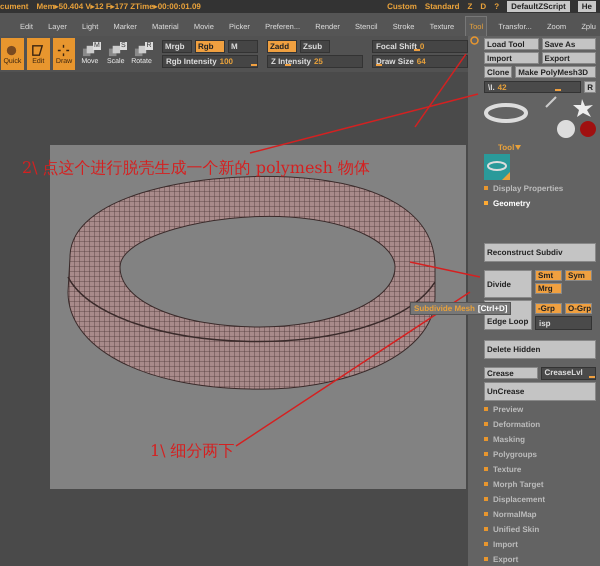 This screenshot has height=566, width=600. What do you see at coordinates (563, 323) in the screenshot?
I see `disp-button: isp` at bounding box center [563, 323].